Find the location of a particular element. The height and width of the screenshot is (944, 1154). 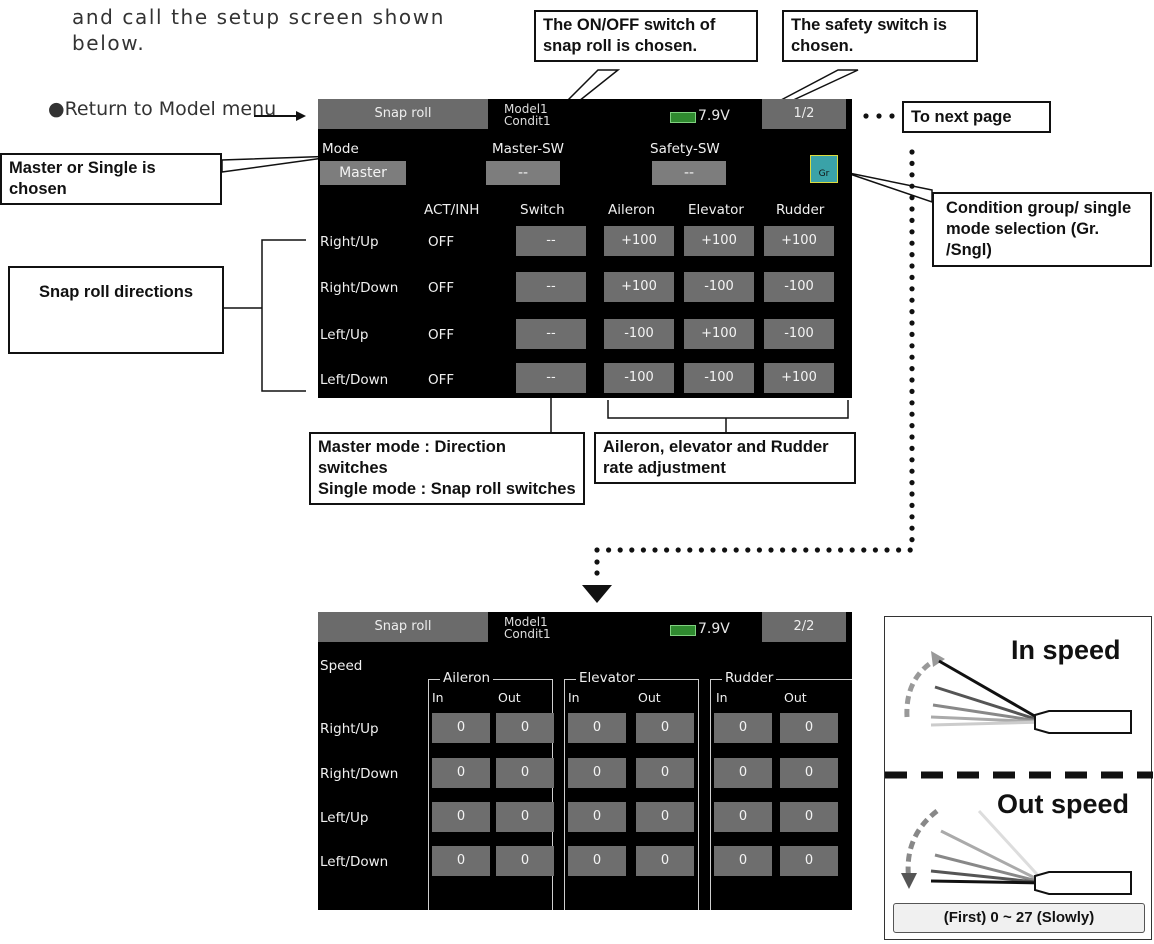

screen2-page-button: 2/2 is located at coordinates (804, 627).